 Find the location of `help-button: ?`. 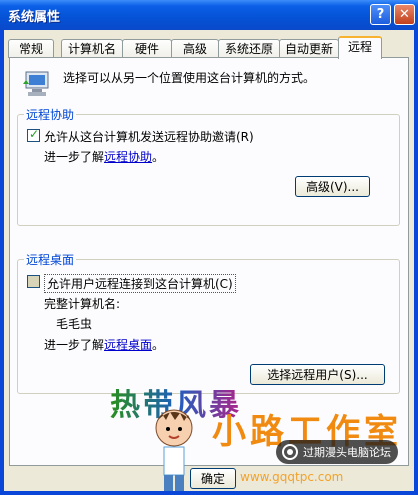

help-button: ? is located at coordinates (380, 14).